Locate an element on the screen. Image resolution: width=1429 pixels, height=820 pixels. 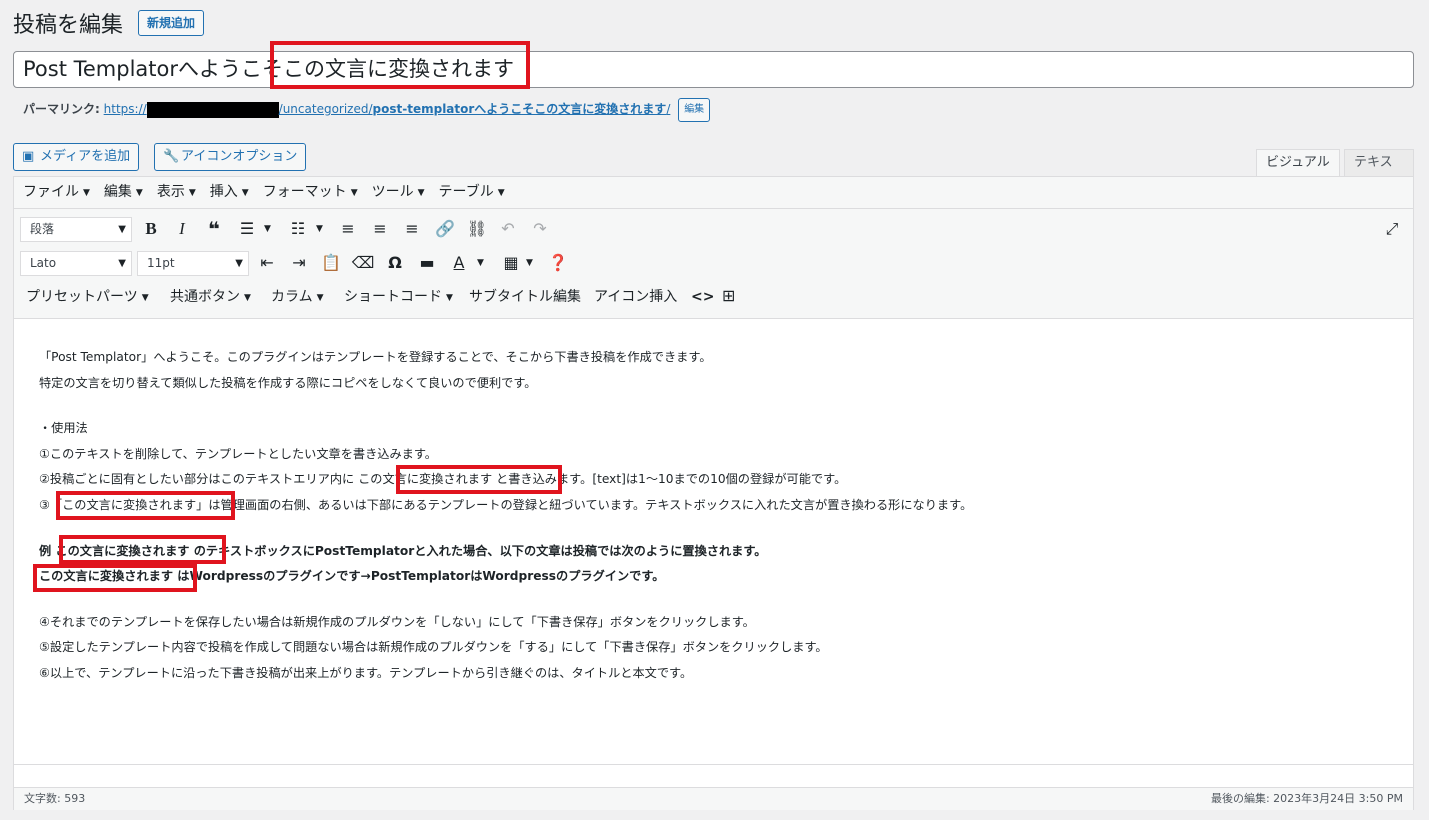
permalink-label: パーマリンク: is located at coordinates (61, 109).